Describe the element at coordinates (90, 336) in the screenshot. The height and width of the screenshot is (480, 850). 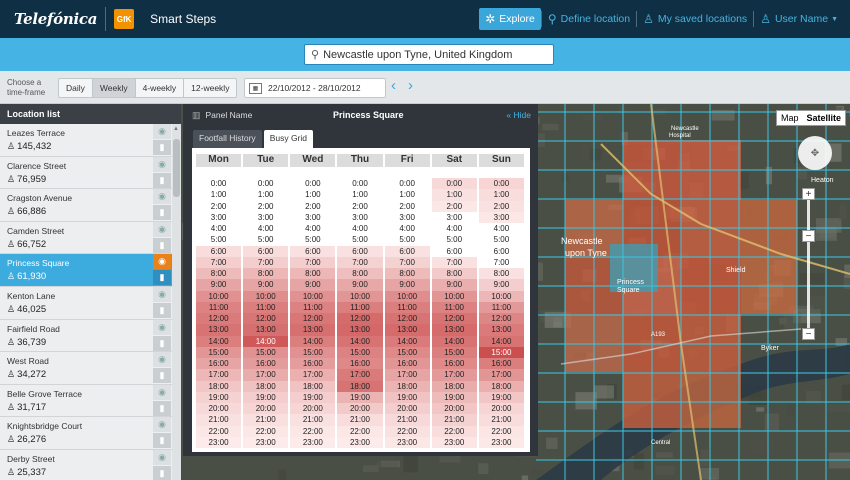
I see `location-item: Fairfield Road ♙ 36,739 ◉ ▮` at that location.